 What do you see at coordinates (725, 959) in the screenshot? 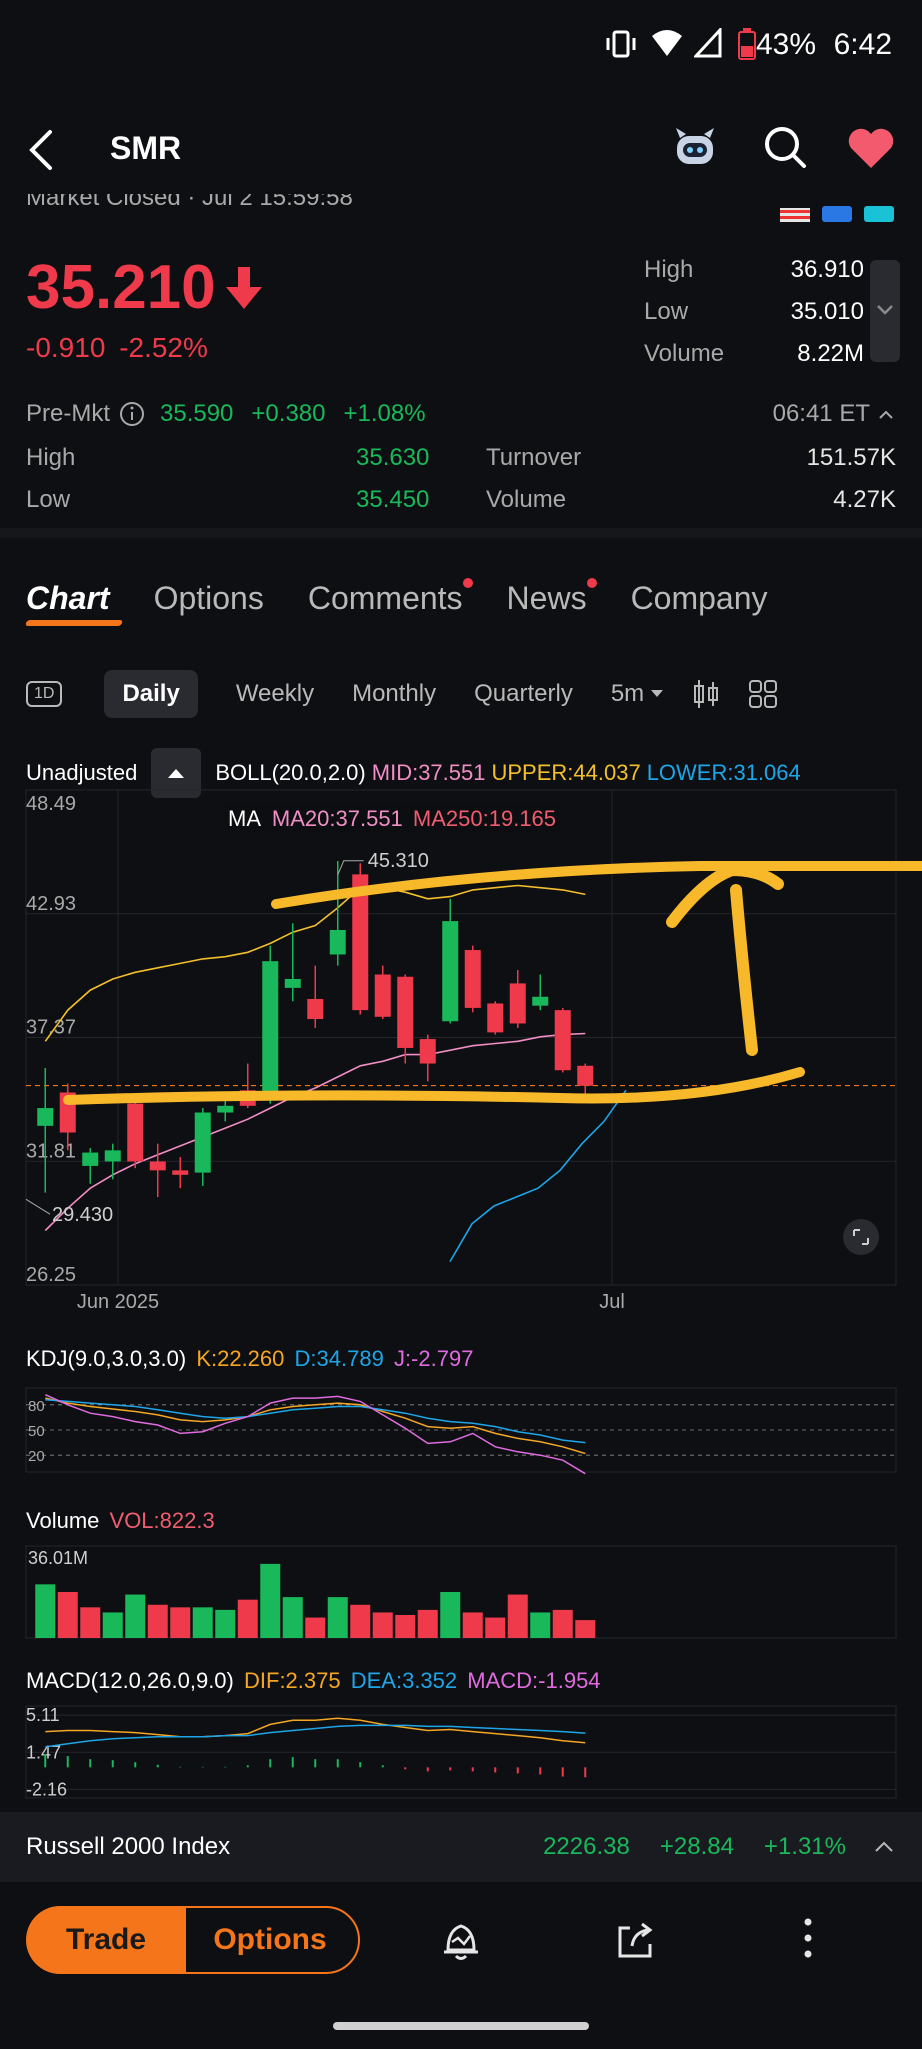
I see `drawn-up-arrow` at bounding box center [725, 959].